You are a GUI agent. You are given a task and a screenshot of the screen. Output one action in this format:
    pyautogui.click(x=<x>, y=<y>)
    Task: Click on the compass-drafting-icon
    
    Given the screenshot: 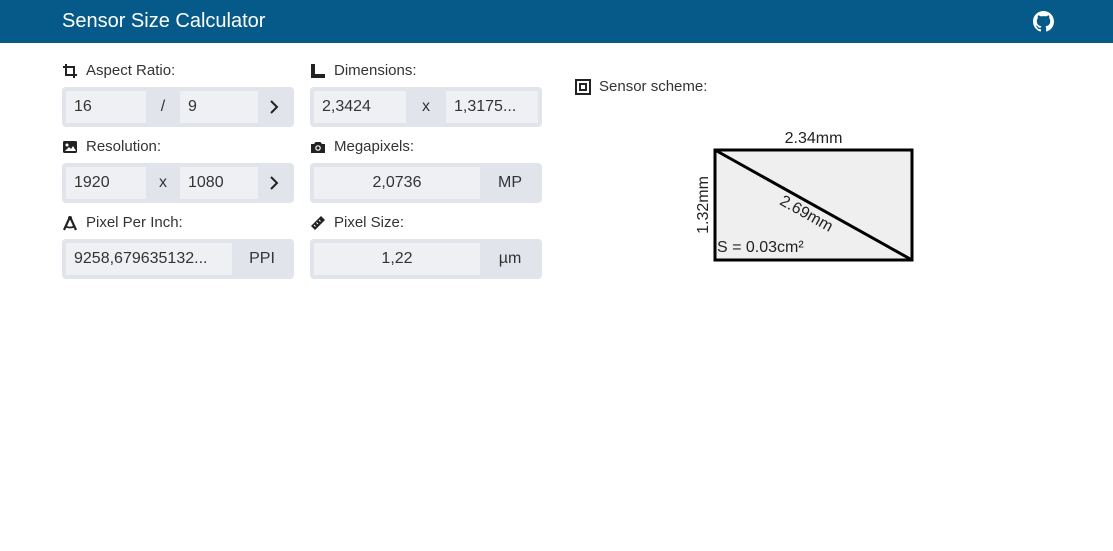 What is the action you would take?
    pyautogui.click(x=70, y=223)
    